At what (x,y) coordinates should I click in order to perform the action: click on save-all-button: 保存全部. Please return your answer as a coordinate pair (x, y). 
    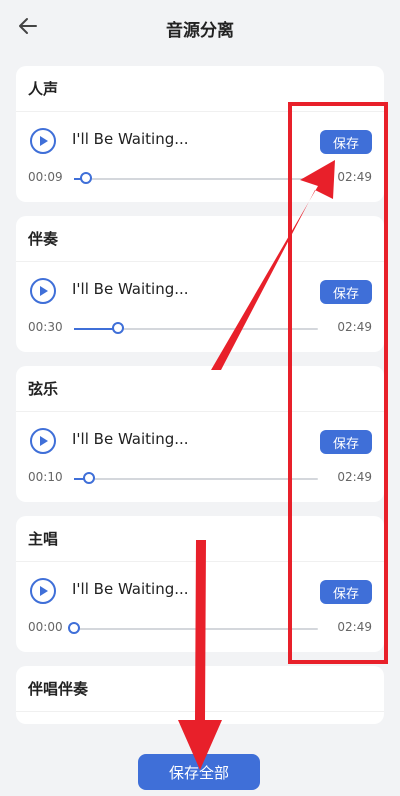
    Looking at the image, I should click on (199, 772).